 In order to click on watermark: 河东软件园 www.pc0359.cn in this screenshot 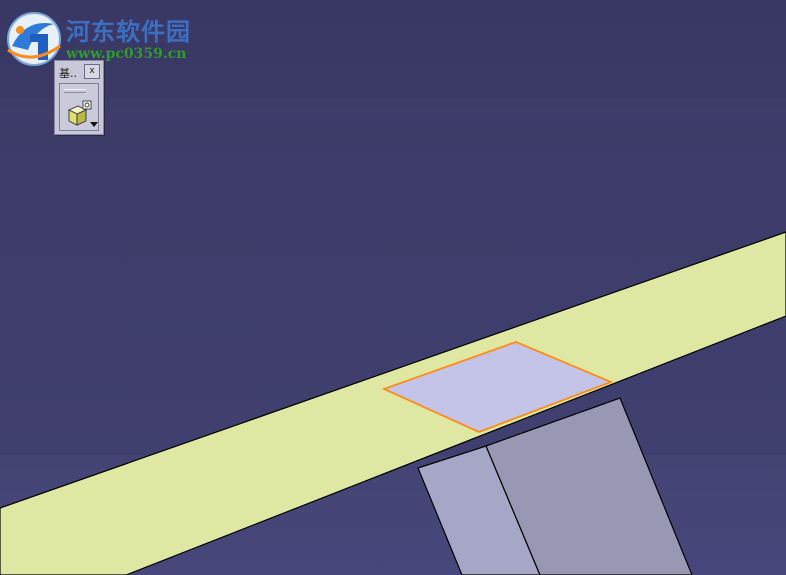, I will do `click(104, 39)`.